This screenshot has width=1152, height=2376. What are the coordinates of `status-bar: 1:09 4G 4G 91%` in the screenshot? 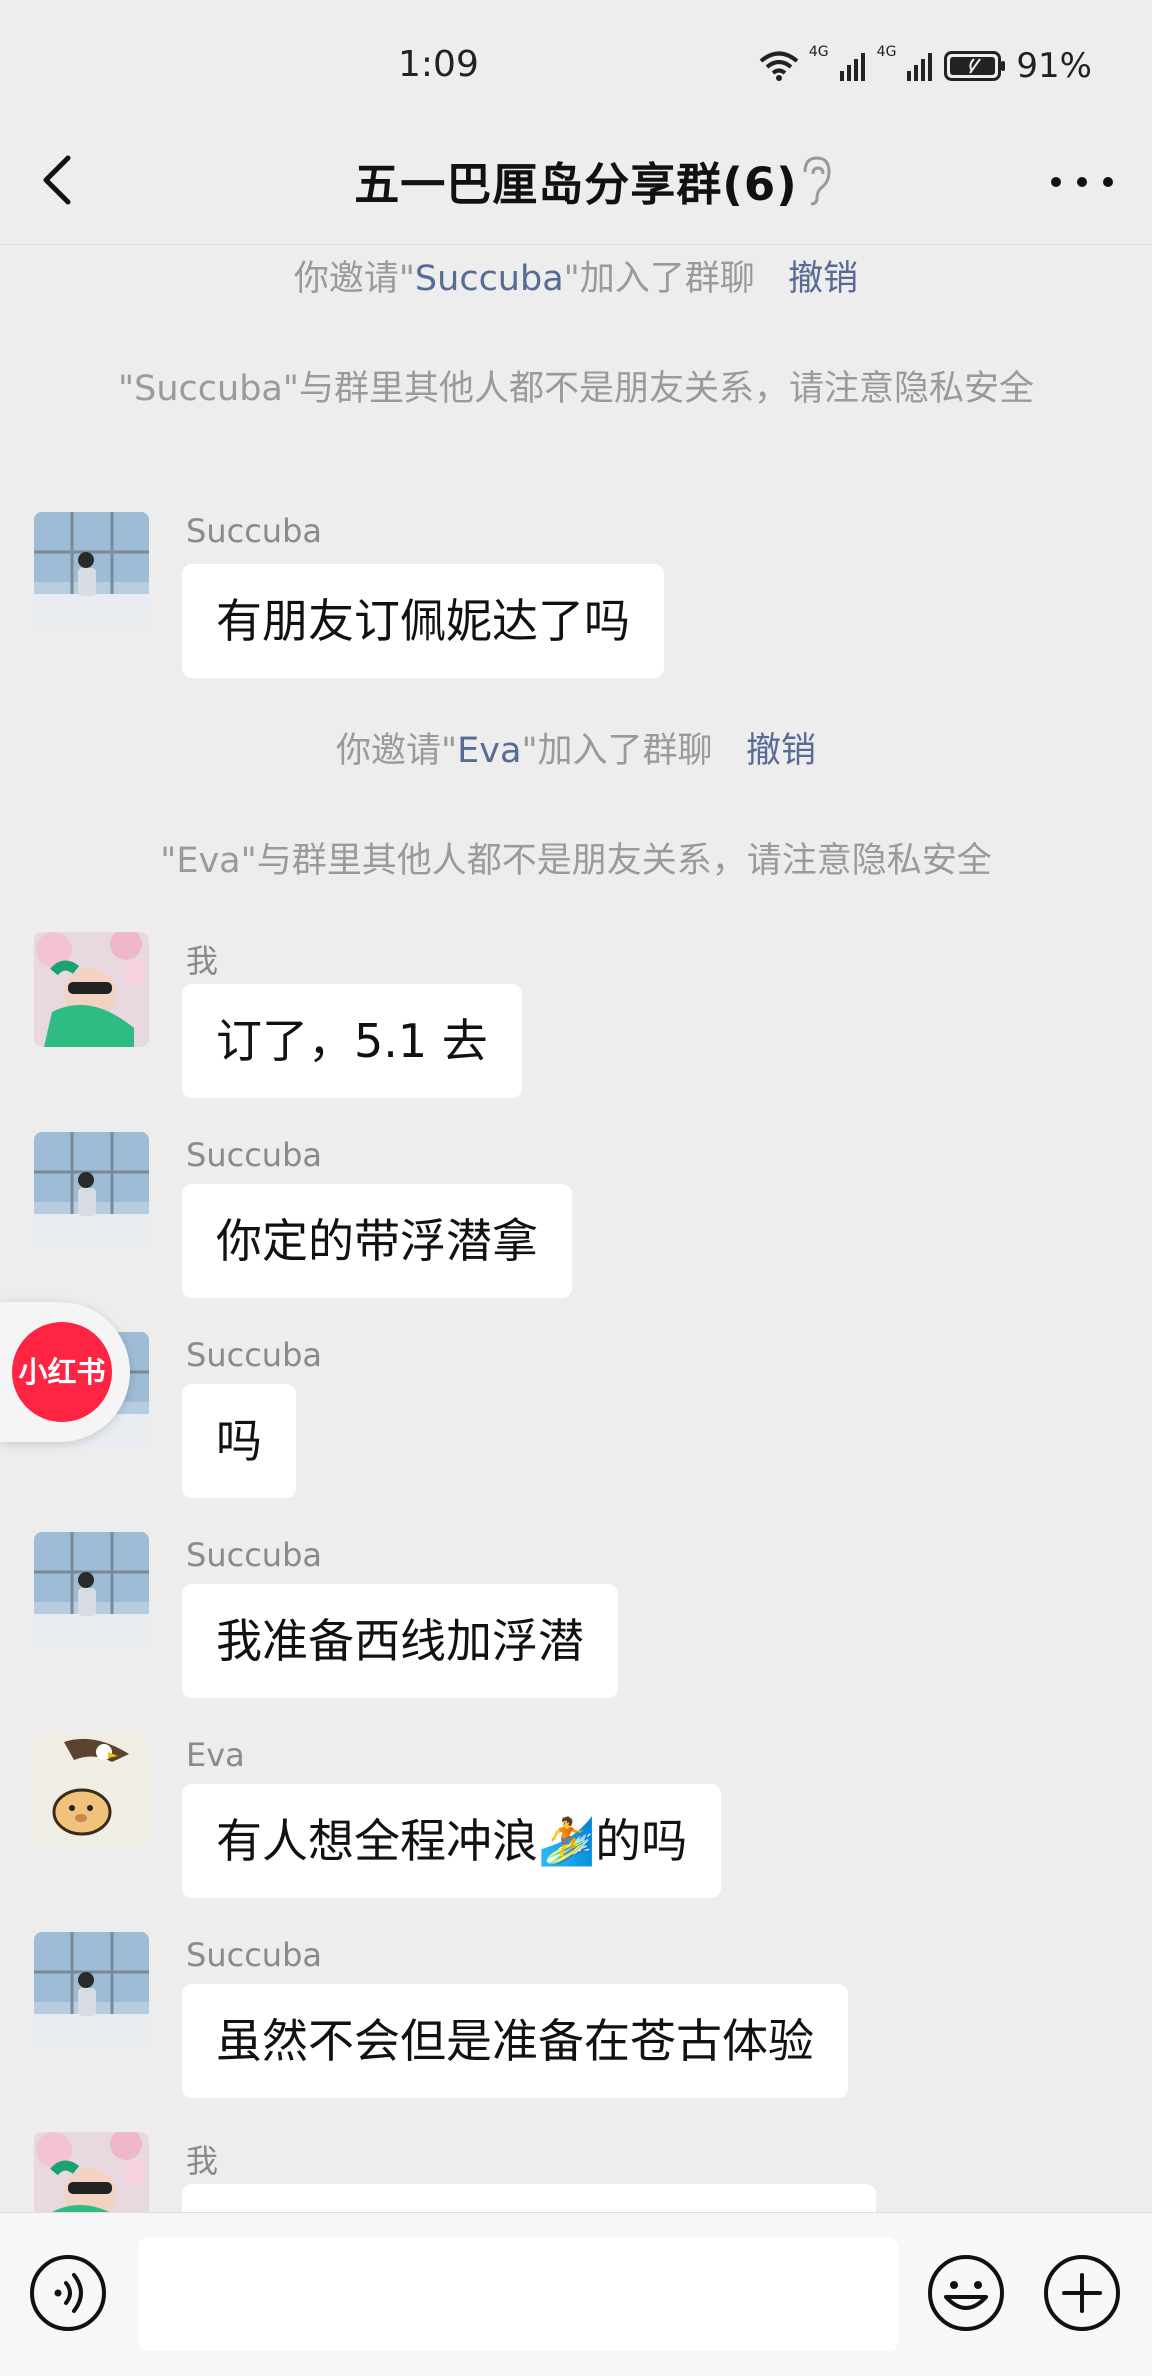 It's located at (576, 65).